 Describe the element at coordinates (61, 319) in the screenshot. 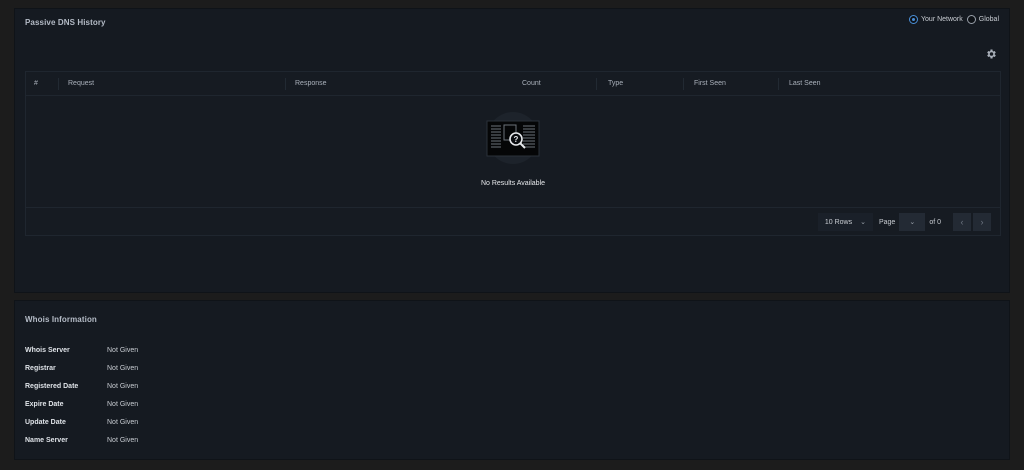

I see `whois-title: Whois Information` at that location.